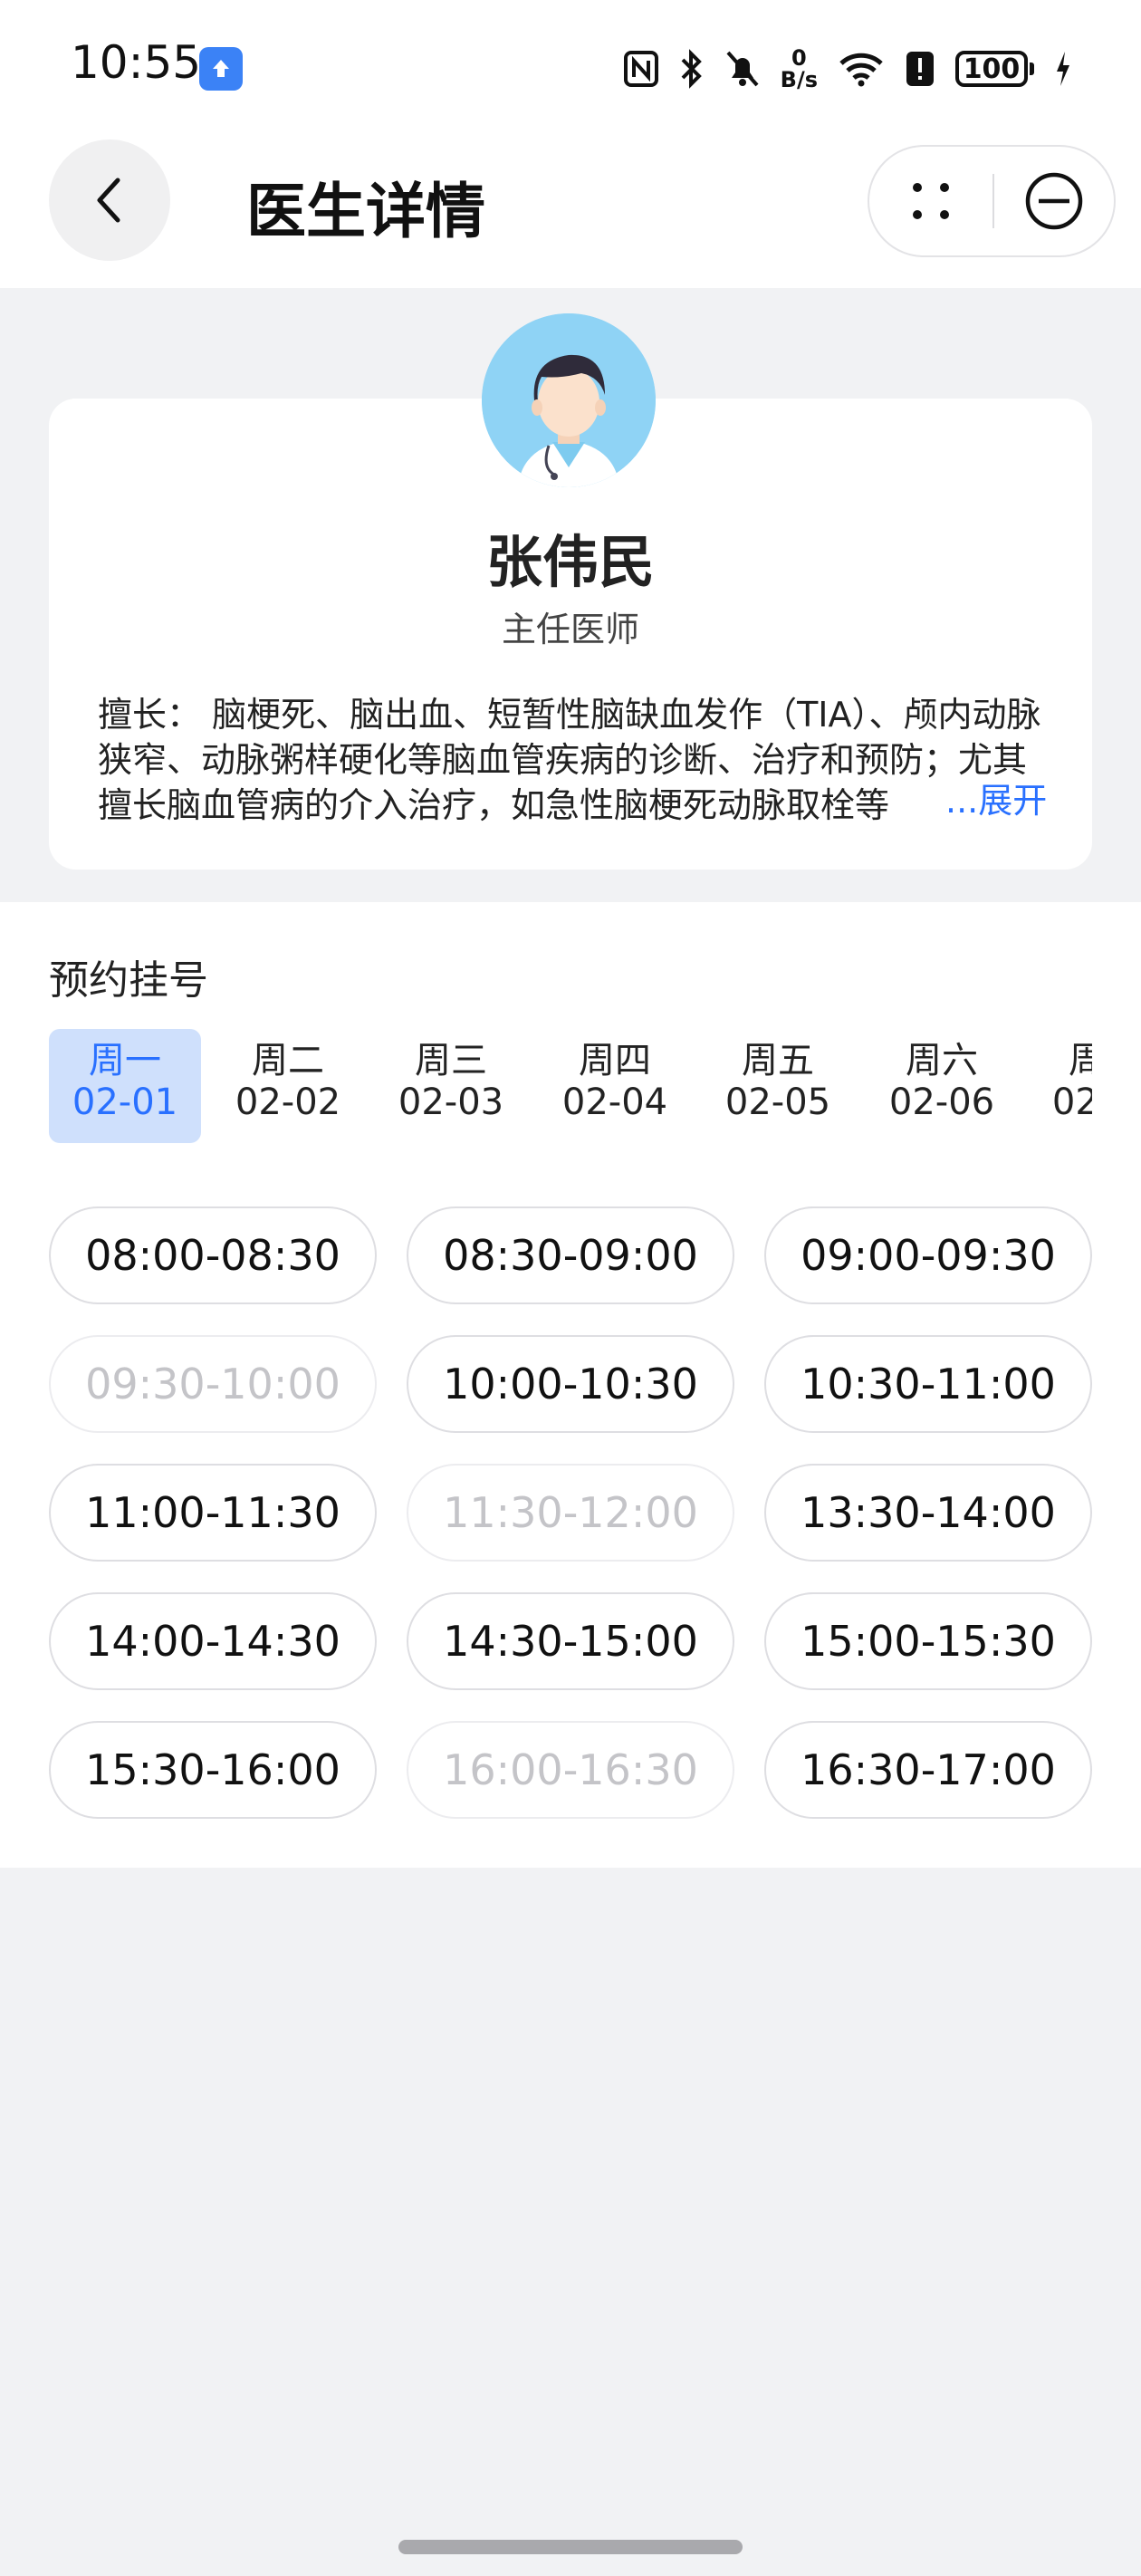 The height and width of the screenshot is (2576, 1141). I want to click on date-tab-date: 02-05, so click(778, 1102).